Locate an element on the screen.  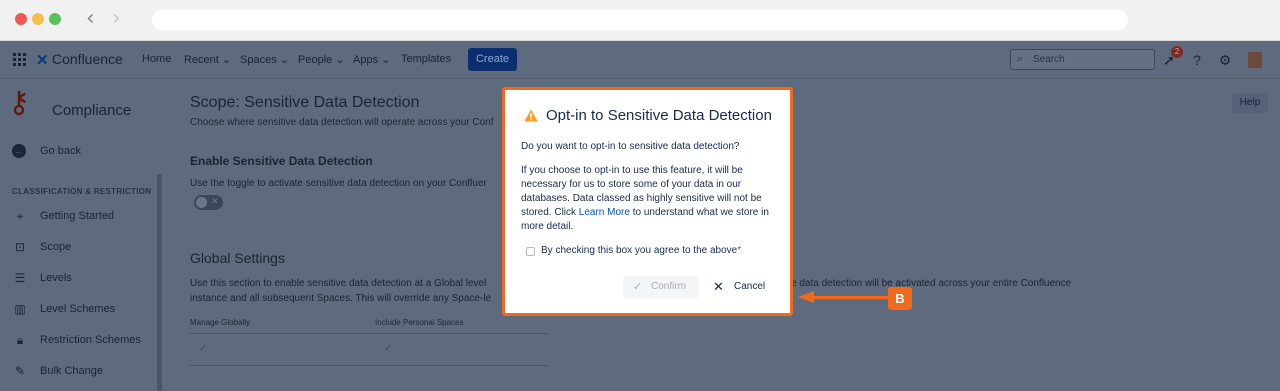
cancel-button: ✕ Cancel is located at coordinates (741, 287).